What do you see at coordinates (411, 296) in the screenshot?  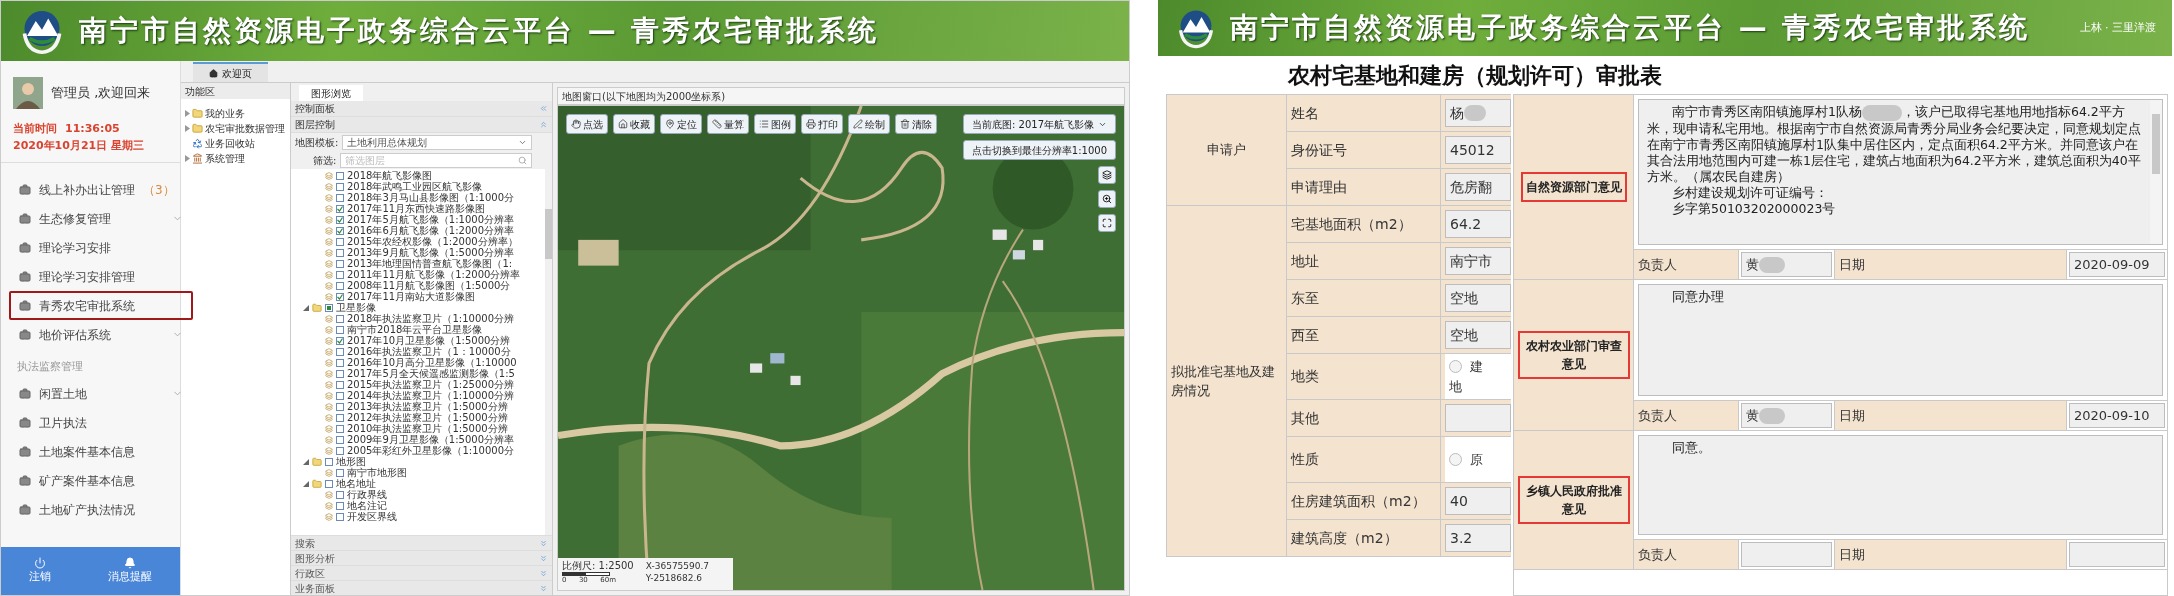 I see `layer-label: 2017年11月南站大道影像图` at bounding box center [411, 296].